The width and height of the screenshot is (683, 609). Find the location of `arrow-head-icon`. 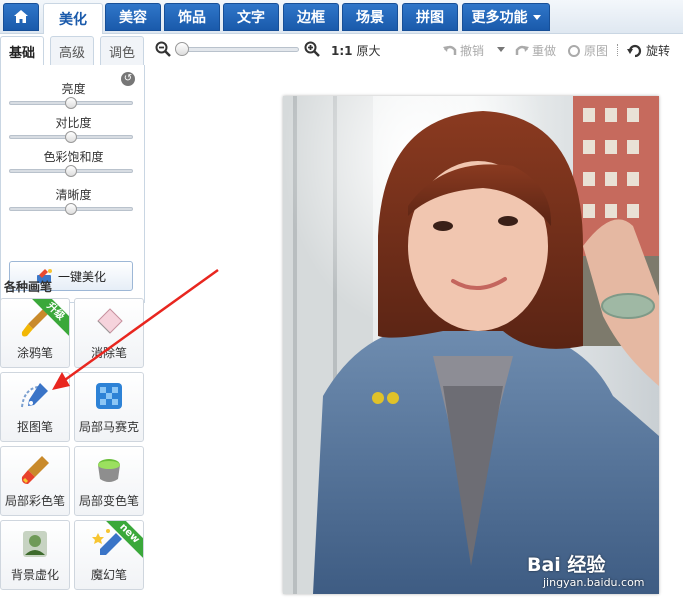

arrow-head-icon is located at coordinates (61, 381).